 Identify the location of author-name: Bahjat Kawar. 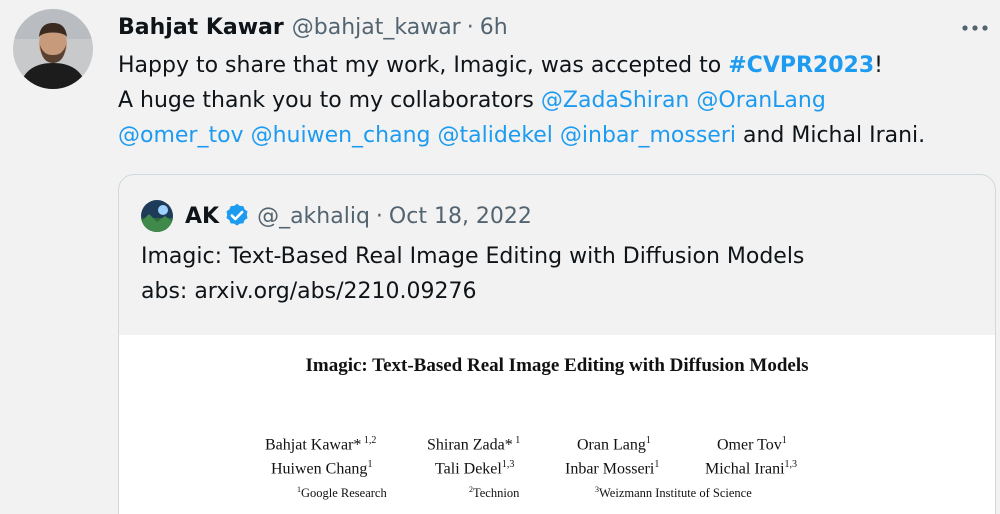
(201, 27).